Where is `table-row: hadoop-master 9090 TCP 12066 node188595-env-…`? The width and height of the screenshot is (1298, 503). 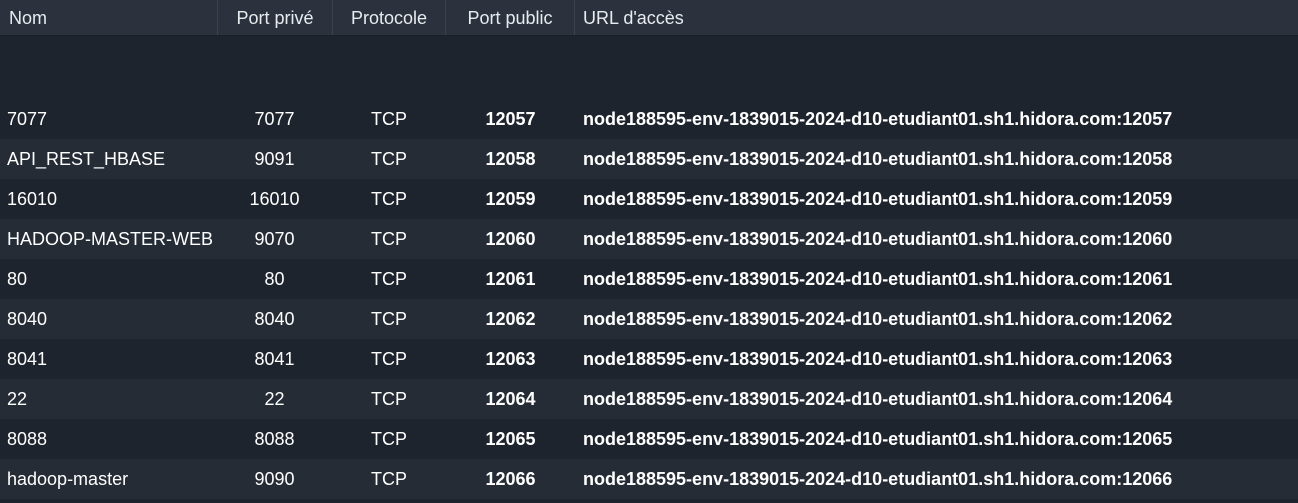
table-row: hadoop-master 9090 TCP 12066 node188595-env-… is located at coordinates (649, 479).